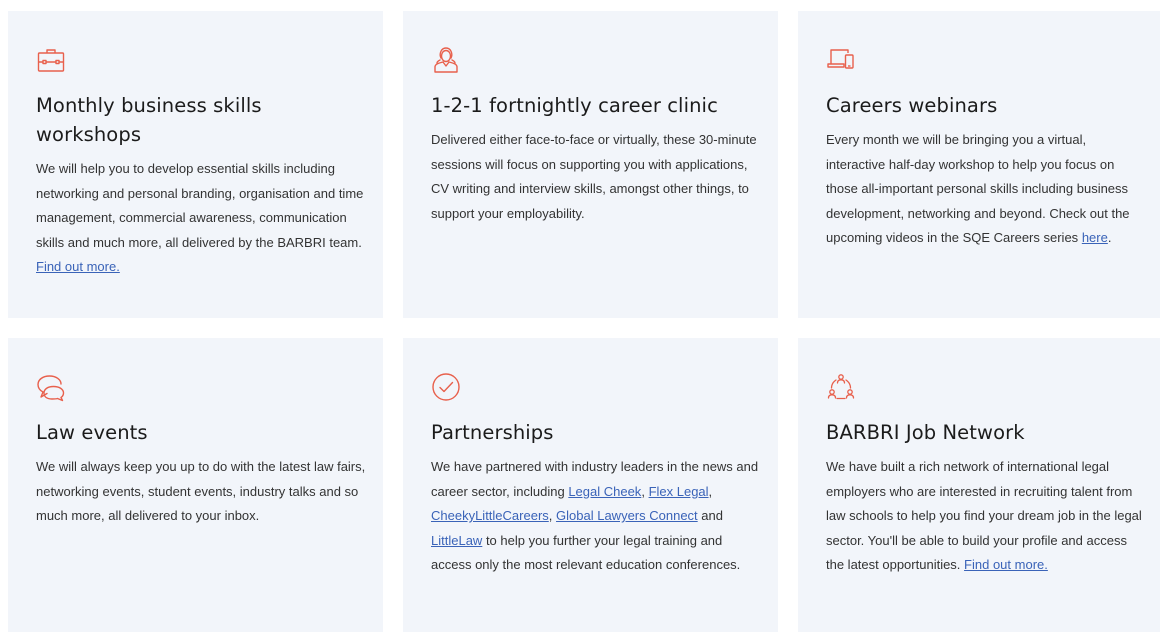  I want to click on global-lawyers-connect-link: Global Lawyers Connect, so click(627, 515).